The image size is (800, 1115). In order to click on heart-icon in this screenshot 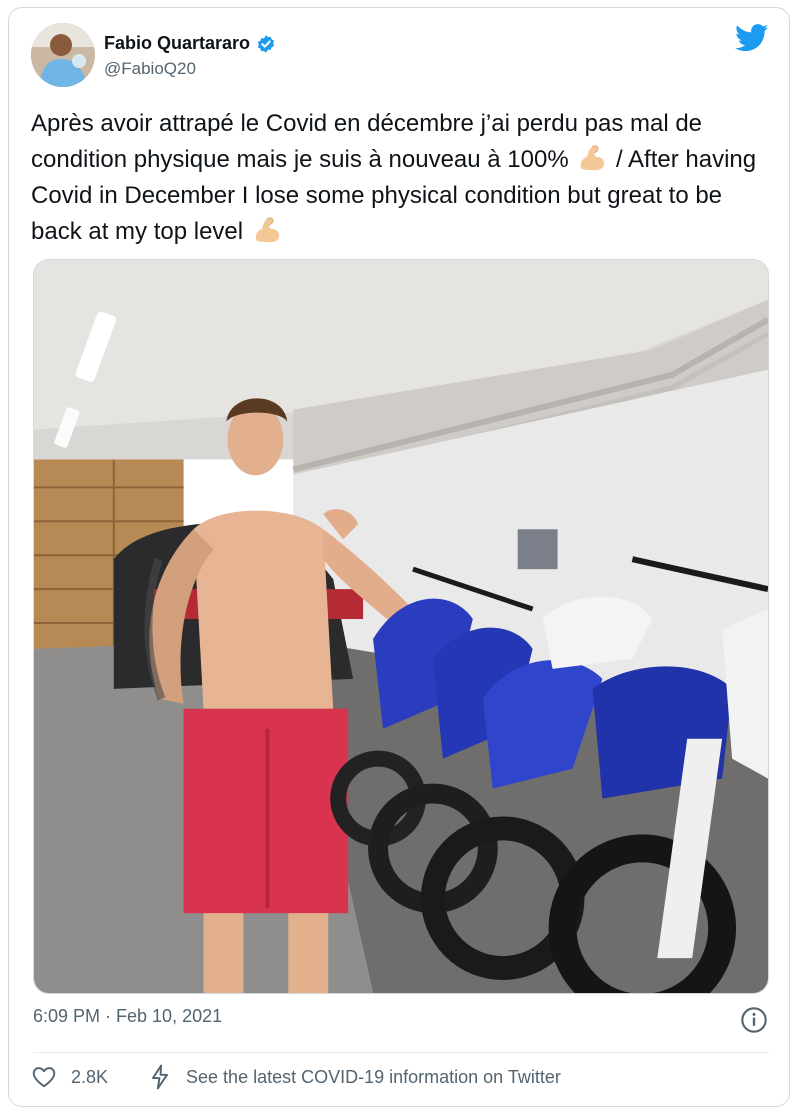, I will do `click(44, 1077)`.